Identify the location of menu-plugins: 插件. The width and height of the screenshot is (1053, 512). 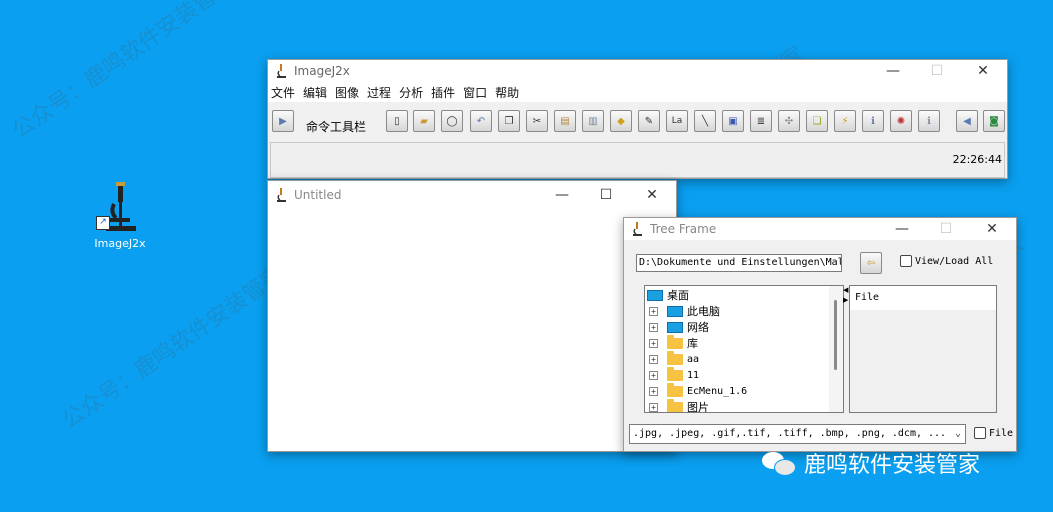
(443, 92).